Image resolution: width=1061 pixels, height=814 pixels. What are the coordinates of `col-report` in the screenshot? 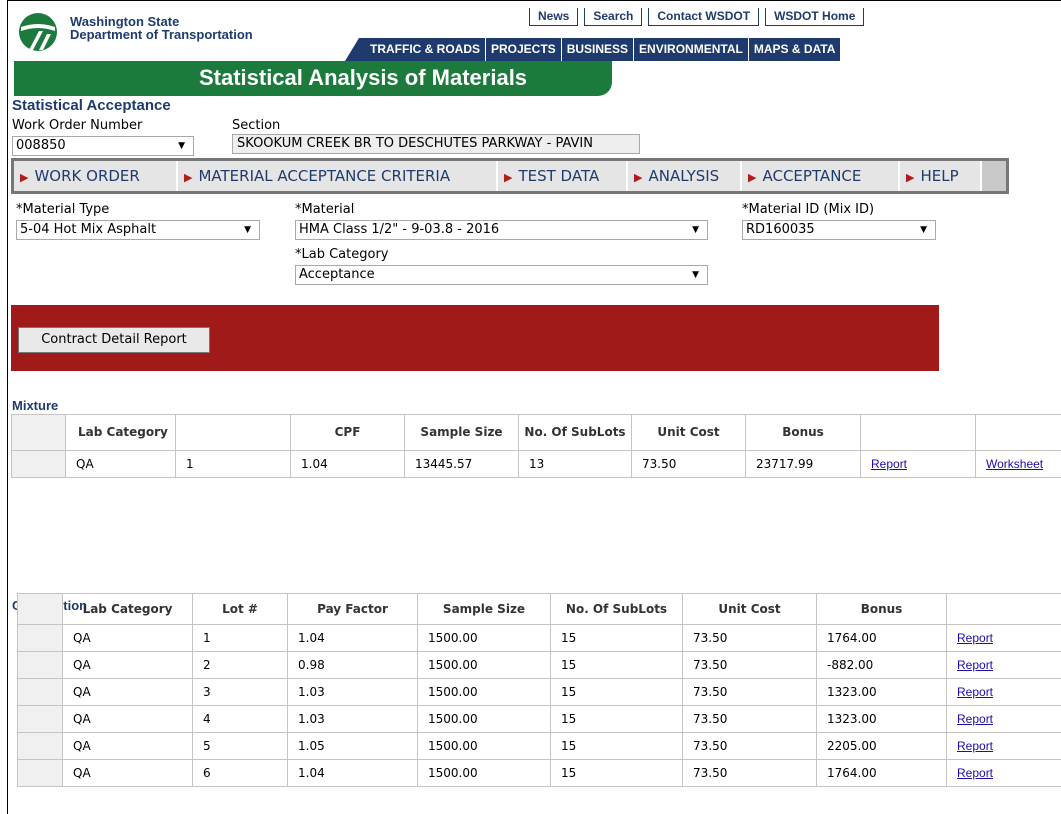 It's located at (1003, 609).